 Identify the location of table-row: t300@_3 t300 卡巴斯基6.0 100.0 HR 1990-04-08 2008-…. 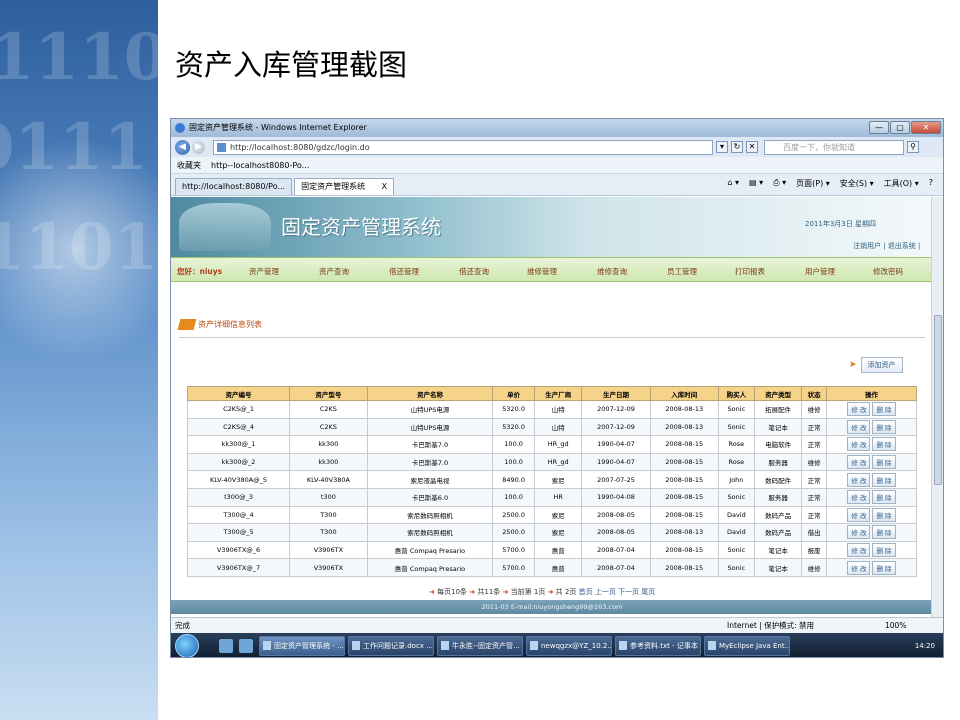
(552, 497).